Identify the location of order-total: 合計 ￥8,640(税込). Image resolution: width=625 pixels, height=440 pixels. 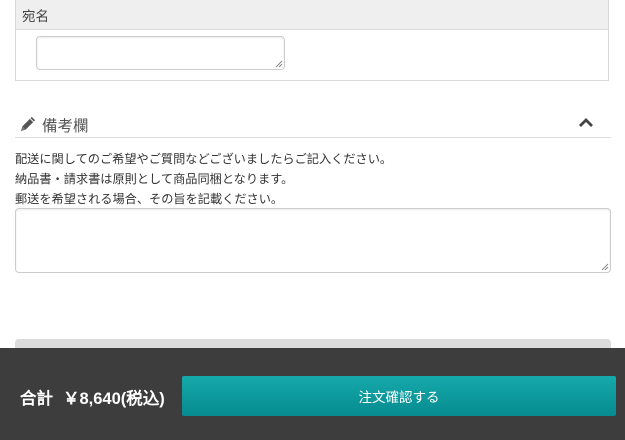
(92, 397).